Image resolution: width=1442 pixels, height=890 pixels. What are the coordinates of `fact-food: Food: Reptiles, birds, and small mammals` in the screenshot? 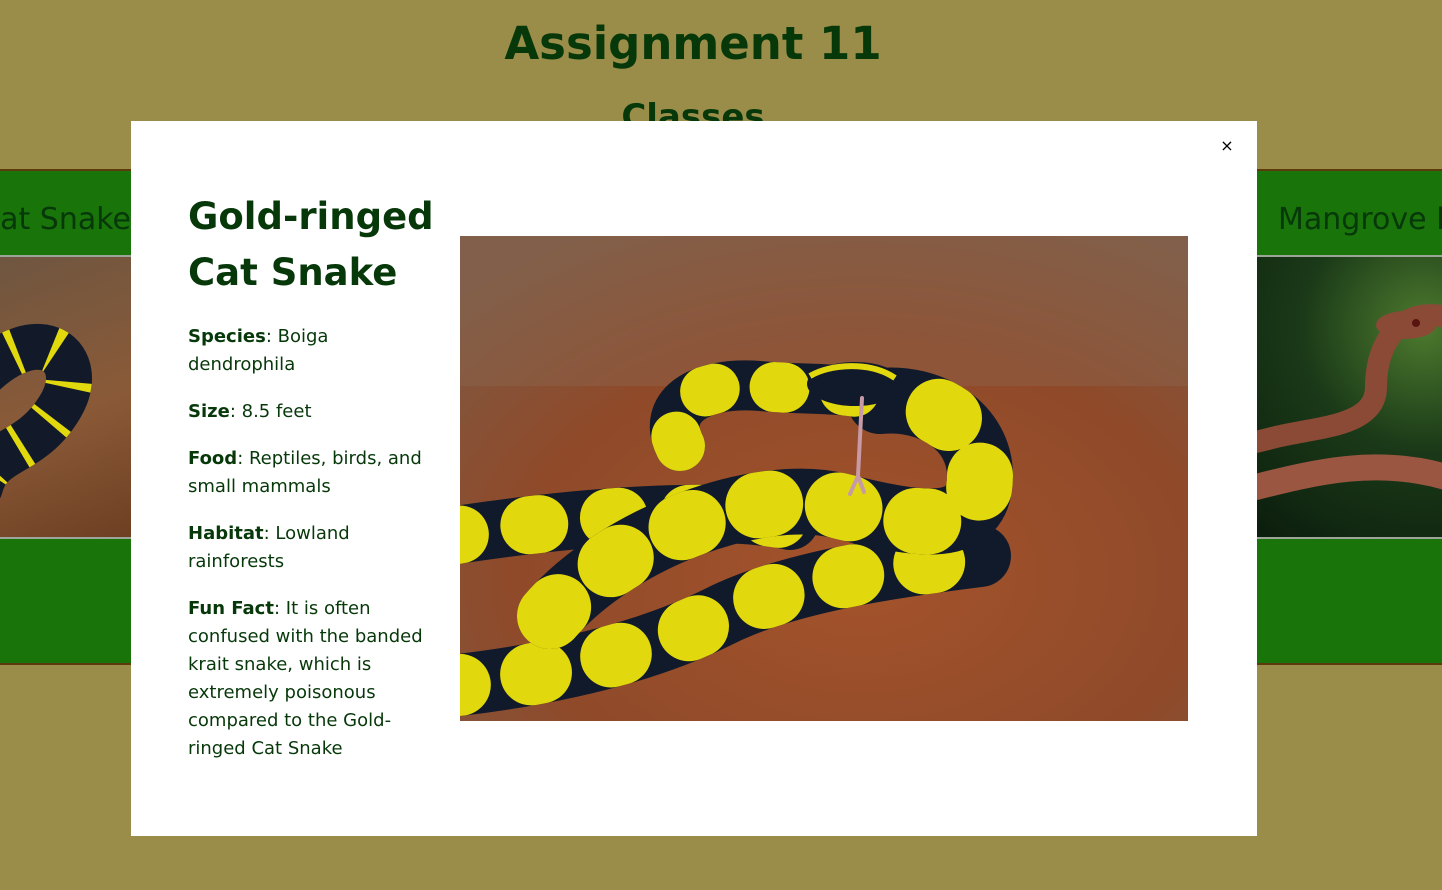 It's located at (311, 473).